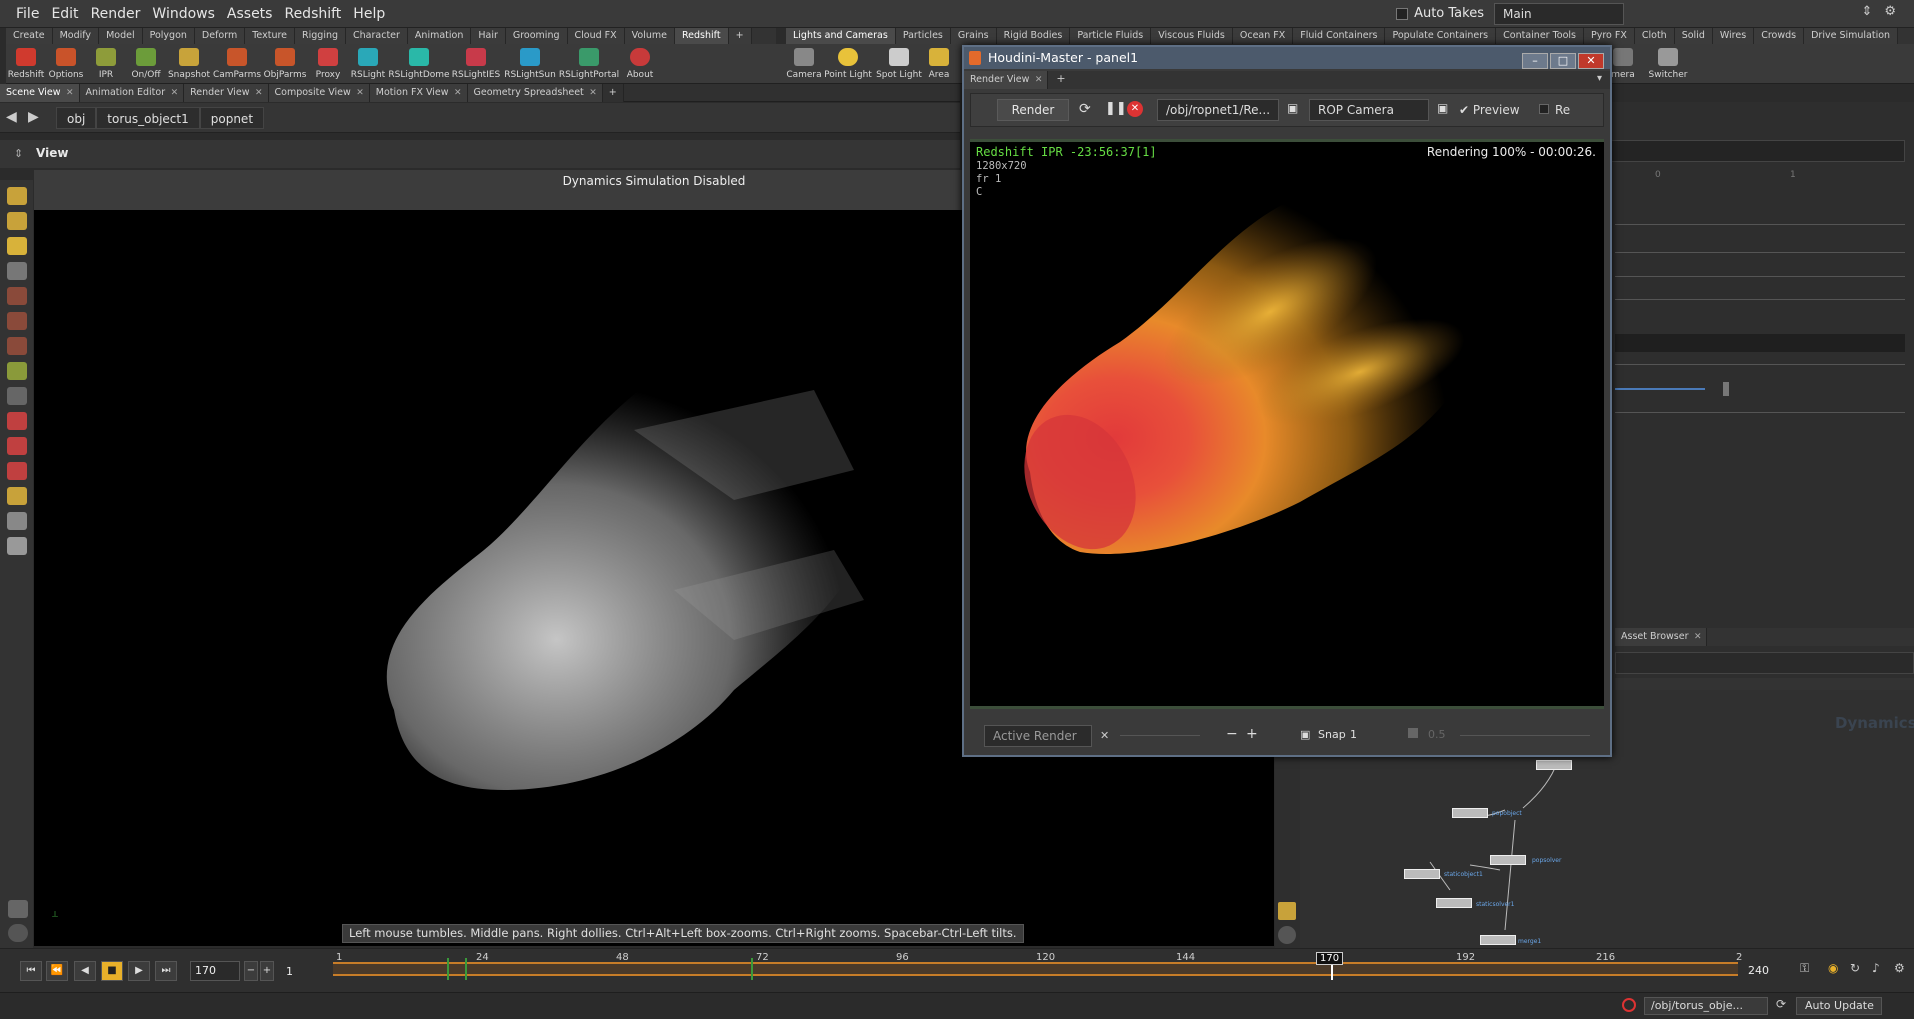 The width and height of the screenshot is (1914, 1019). Describe the element at coordinates (189, 64) in the screenshot. I see `tool-snapshot: Snapshot` at that location.